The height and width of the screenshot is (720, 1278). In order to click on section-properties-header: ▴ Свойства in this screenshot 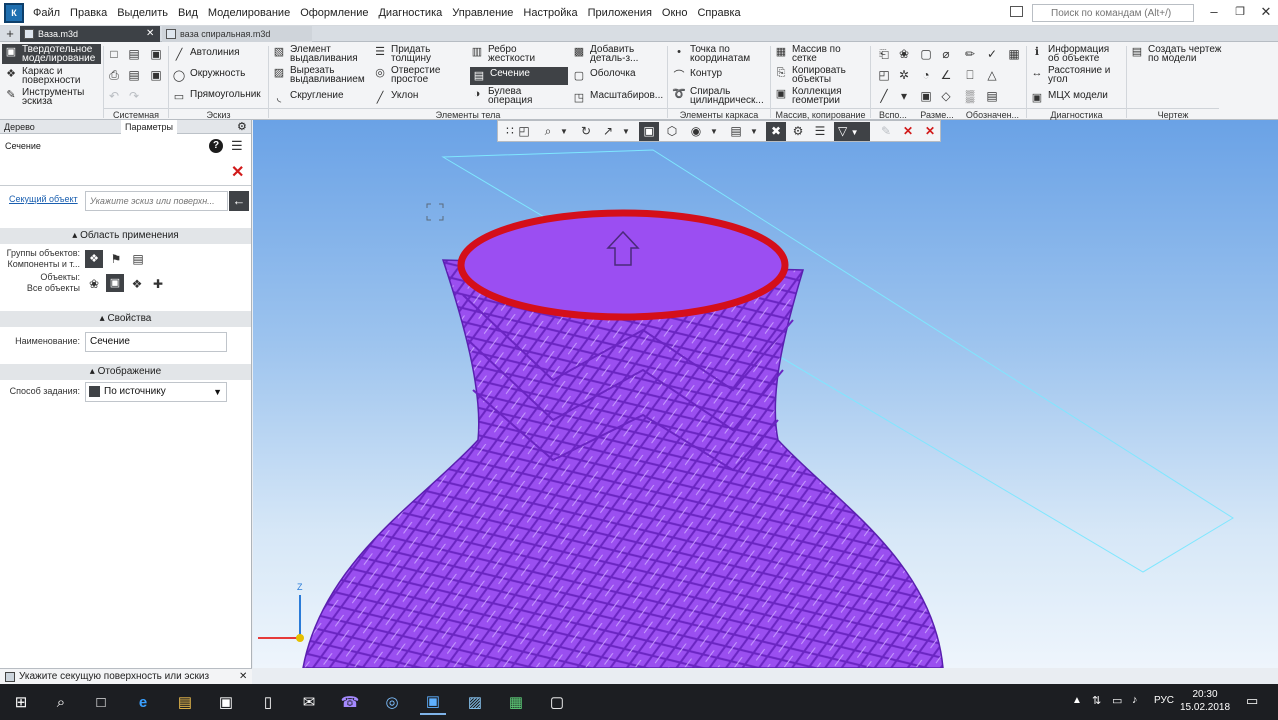, I will do `click(125, 319)`.